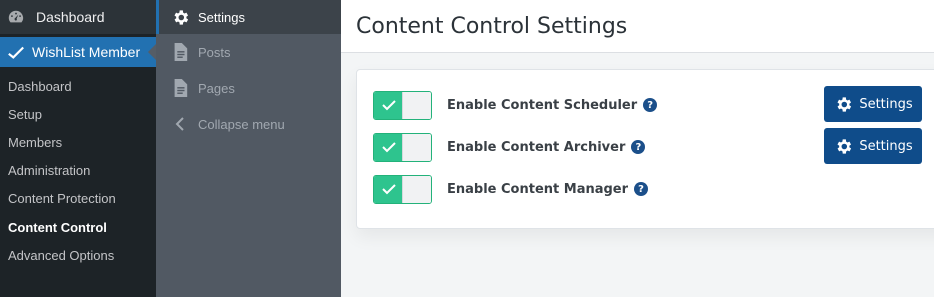 The image size is (934, 297). What do you see at coordinates (248, 88) in the screenshot?
I see `sub-menu-pages: Pages` at bounding box center [248, 88].